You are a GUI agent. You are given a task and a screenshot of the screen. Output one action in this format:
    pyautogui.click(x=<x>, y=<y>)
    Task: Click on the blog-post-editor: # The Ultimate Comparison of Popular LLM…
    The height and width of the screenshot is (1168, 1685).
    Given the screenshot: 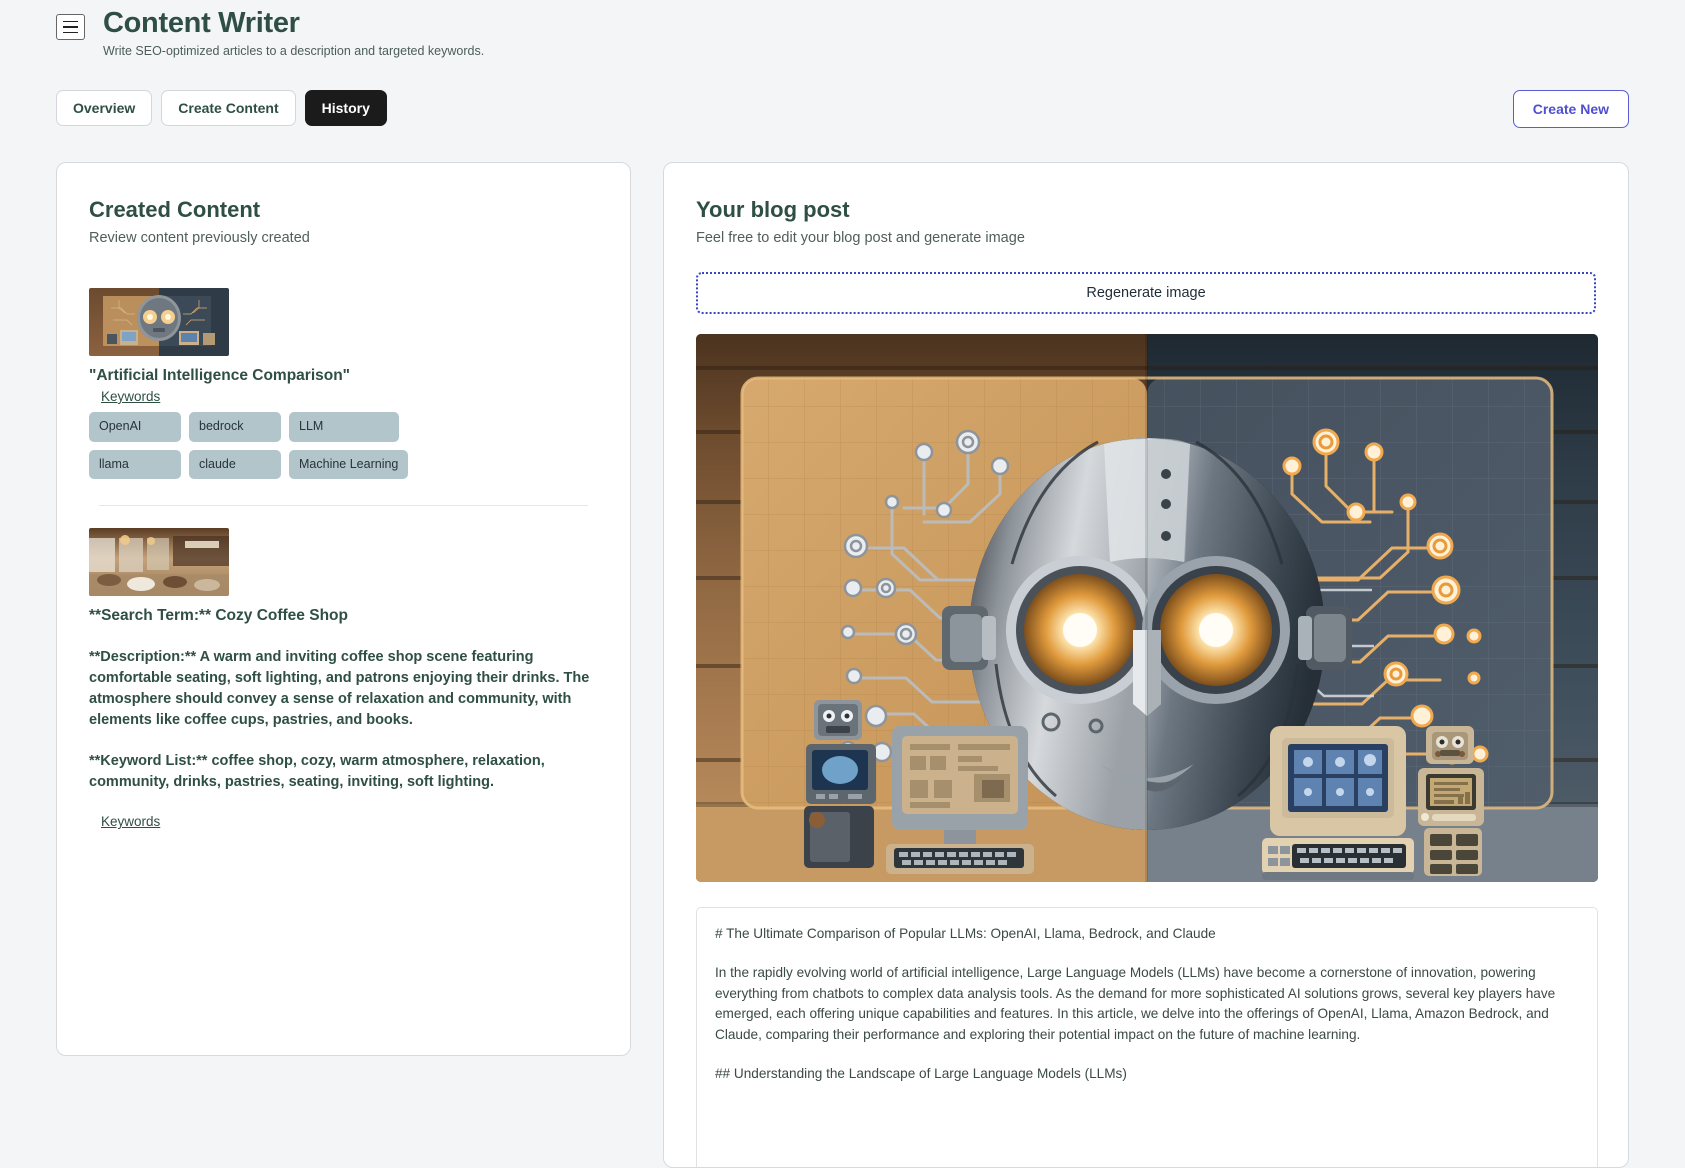 What is the action you would take?
    pyautogui.click(x=1147, y=1037)
    